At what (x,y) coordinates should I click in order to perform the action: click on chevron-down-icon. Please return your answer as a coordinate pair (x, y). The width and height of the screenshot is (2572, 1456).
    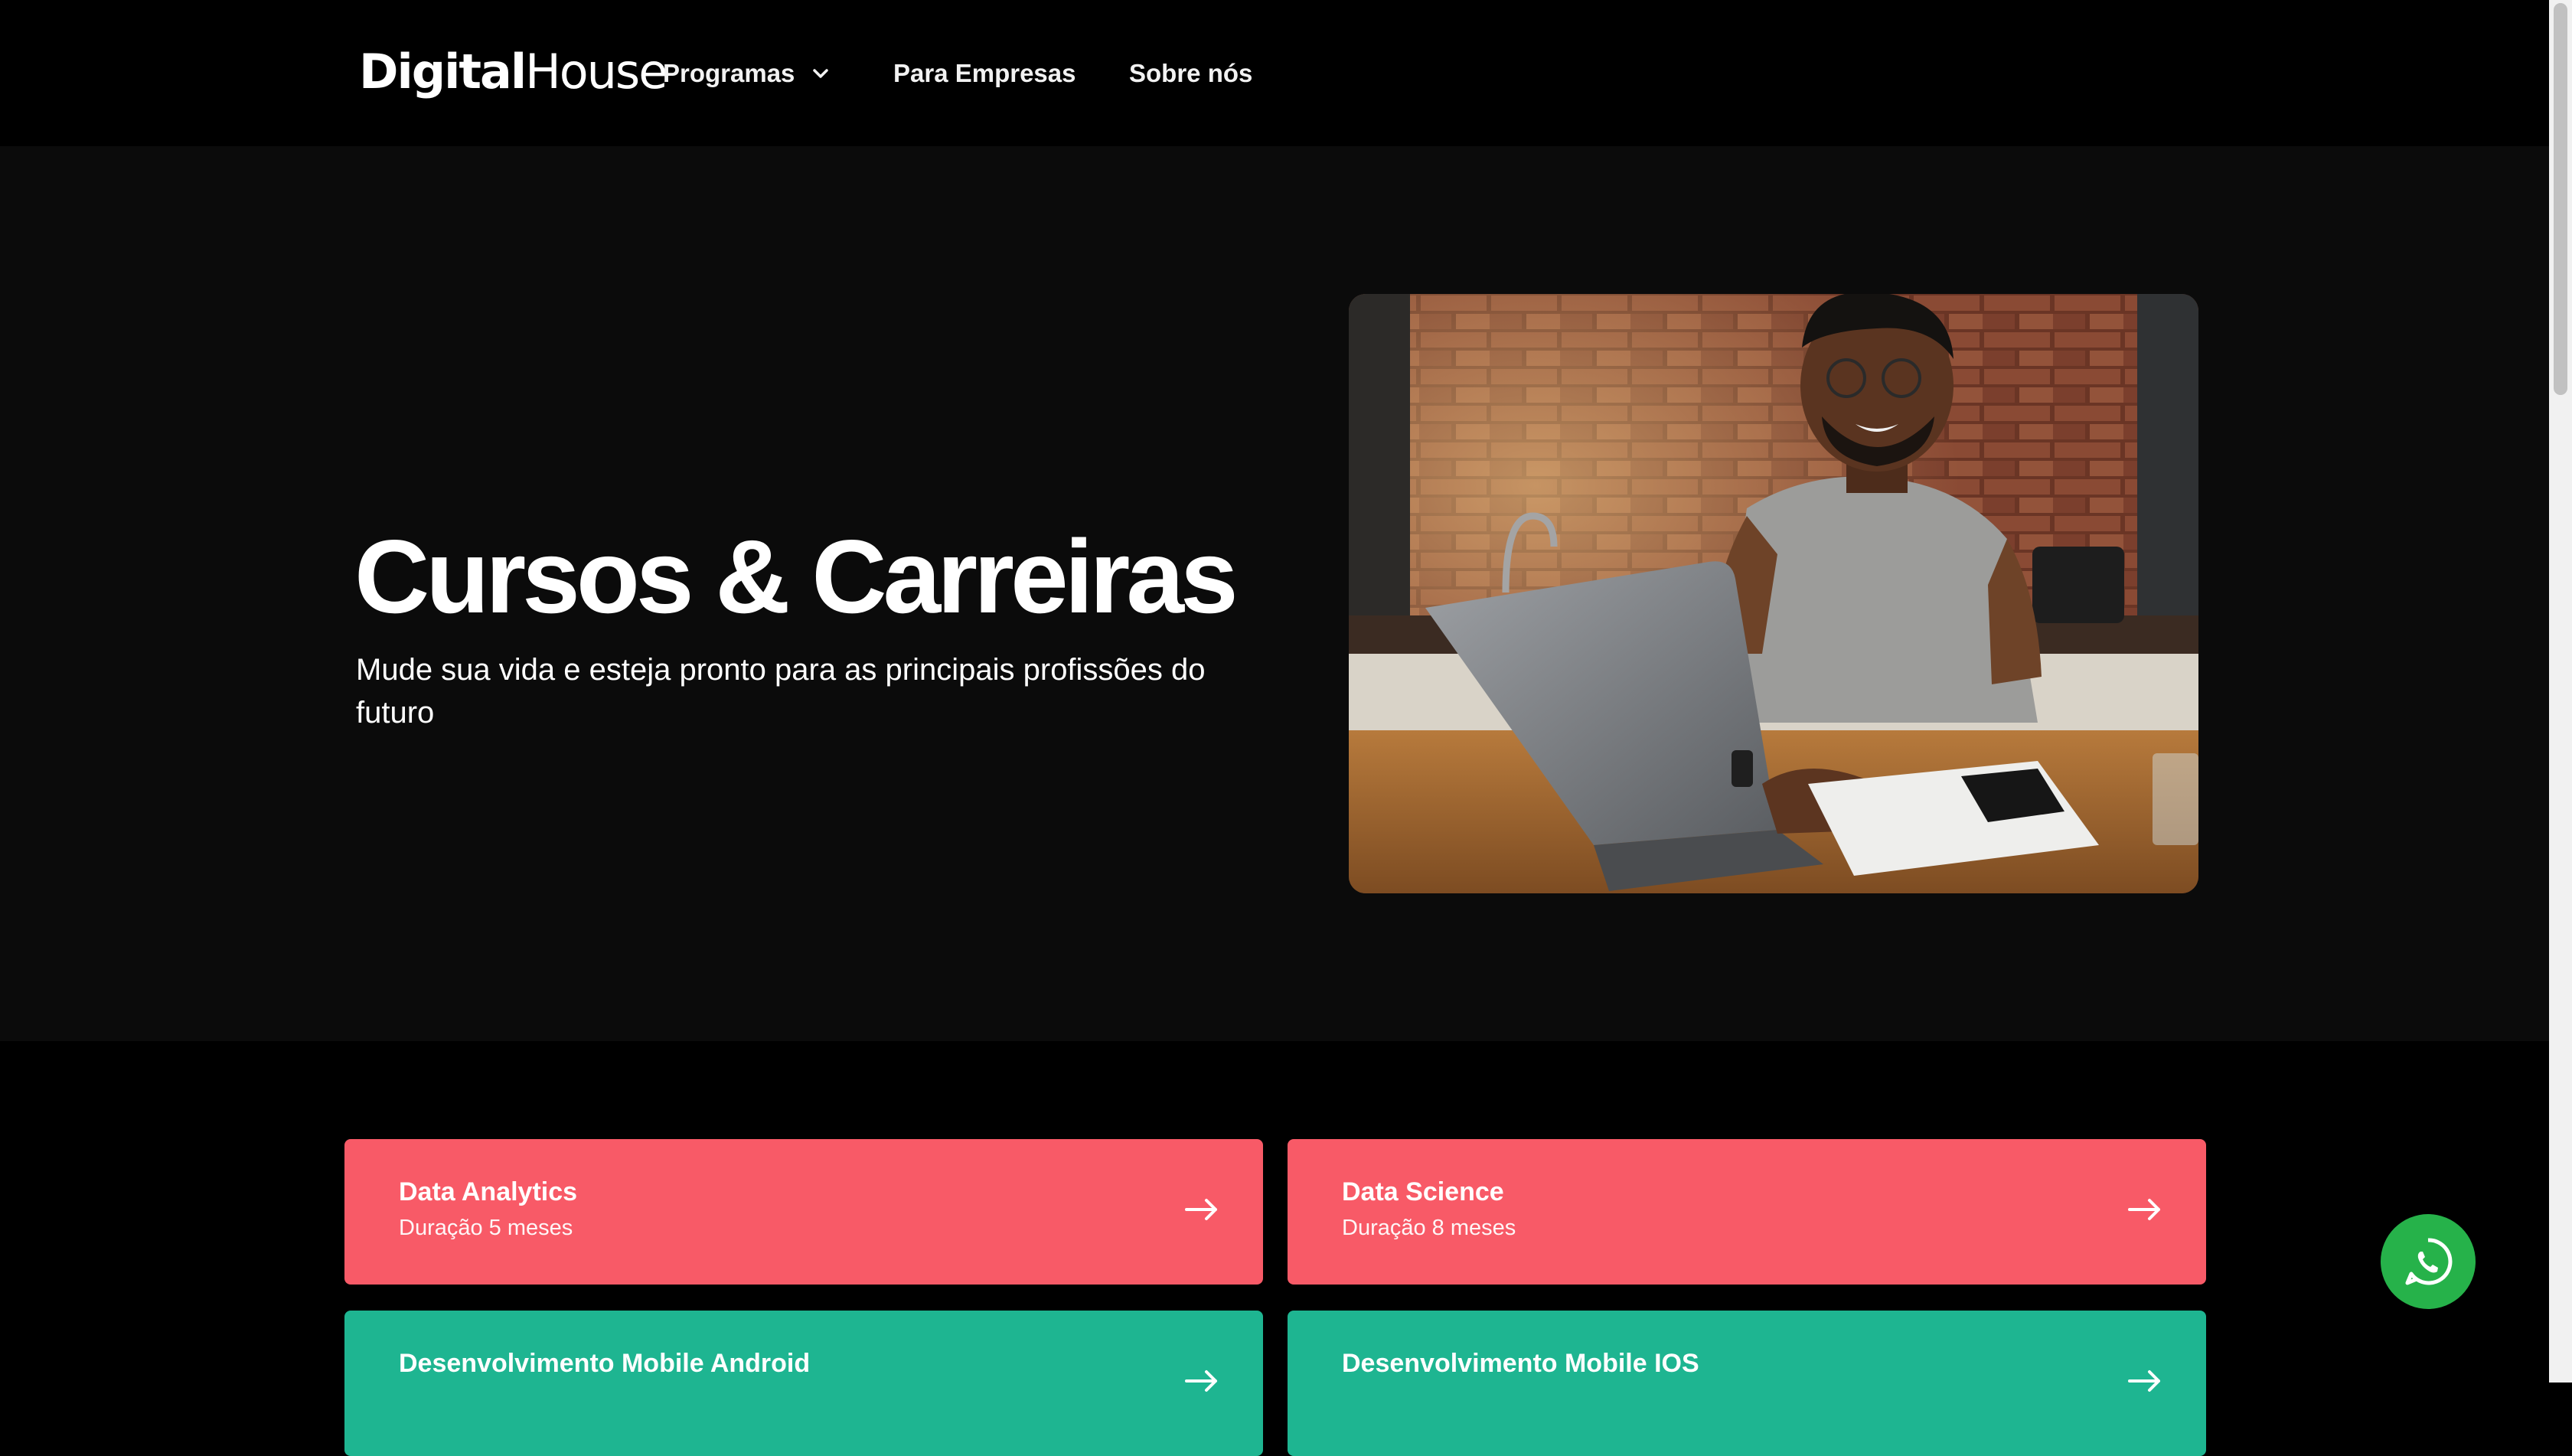
    Looking at the image, I should click on (821, 73).